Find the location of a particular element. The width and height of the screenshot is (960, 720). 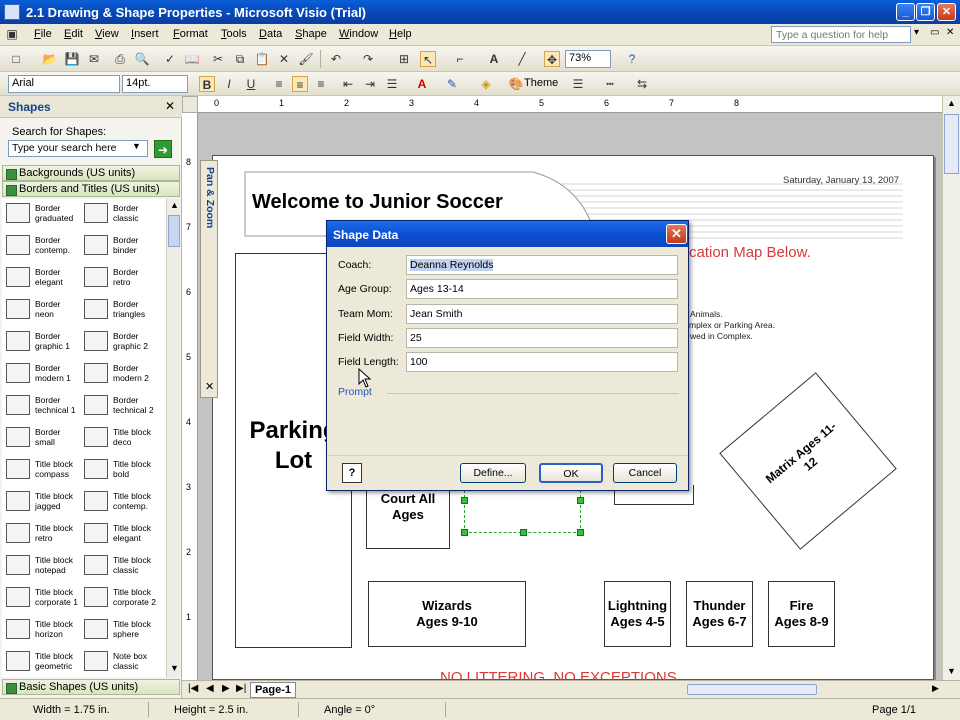

font-select: Arial is located at coordinates (64, 84).